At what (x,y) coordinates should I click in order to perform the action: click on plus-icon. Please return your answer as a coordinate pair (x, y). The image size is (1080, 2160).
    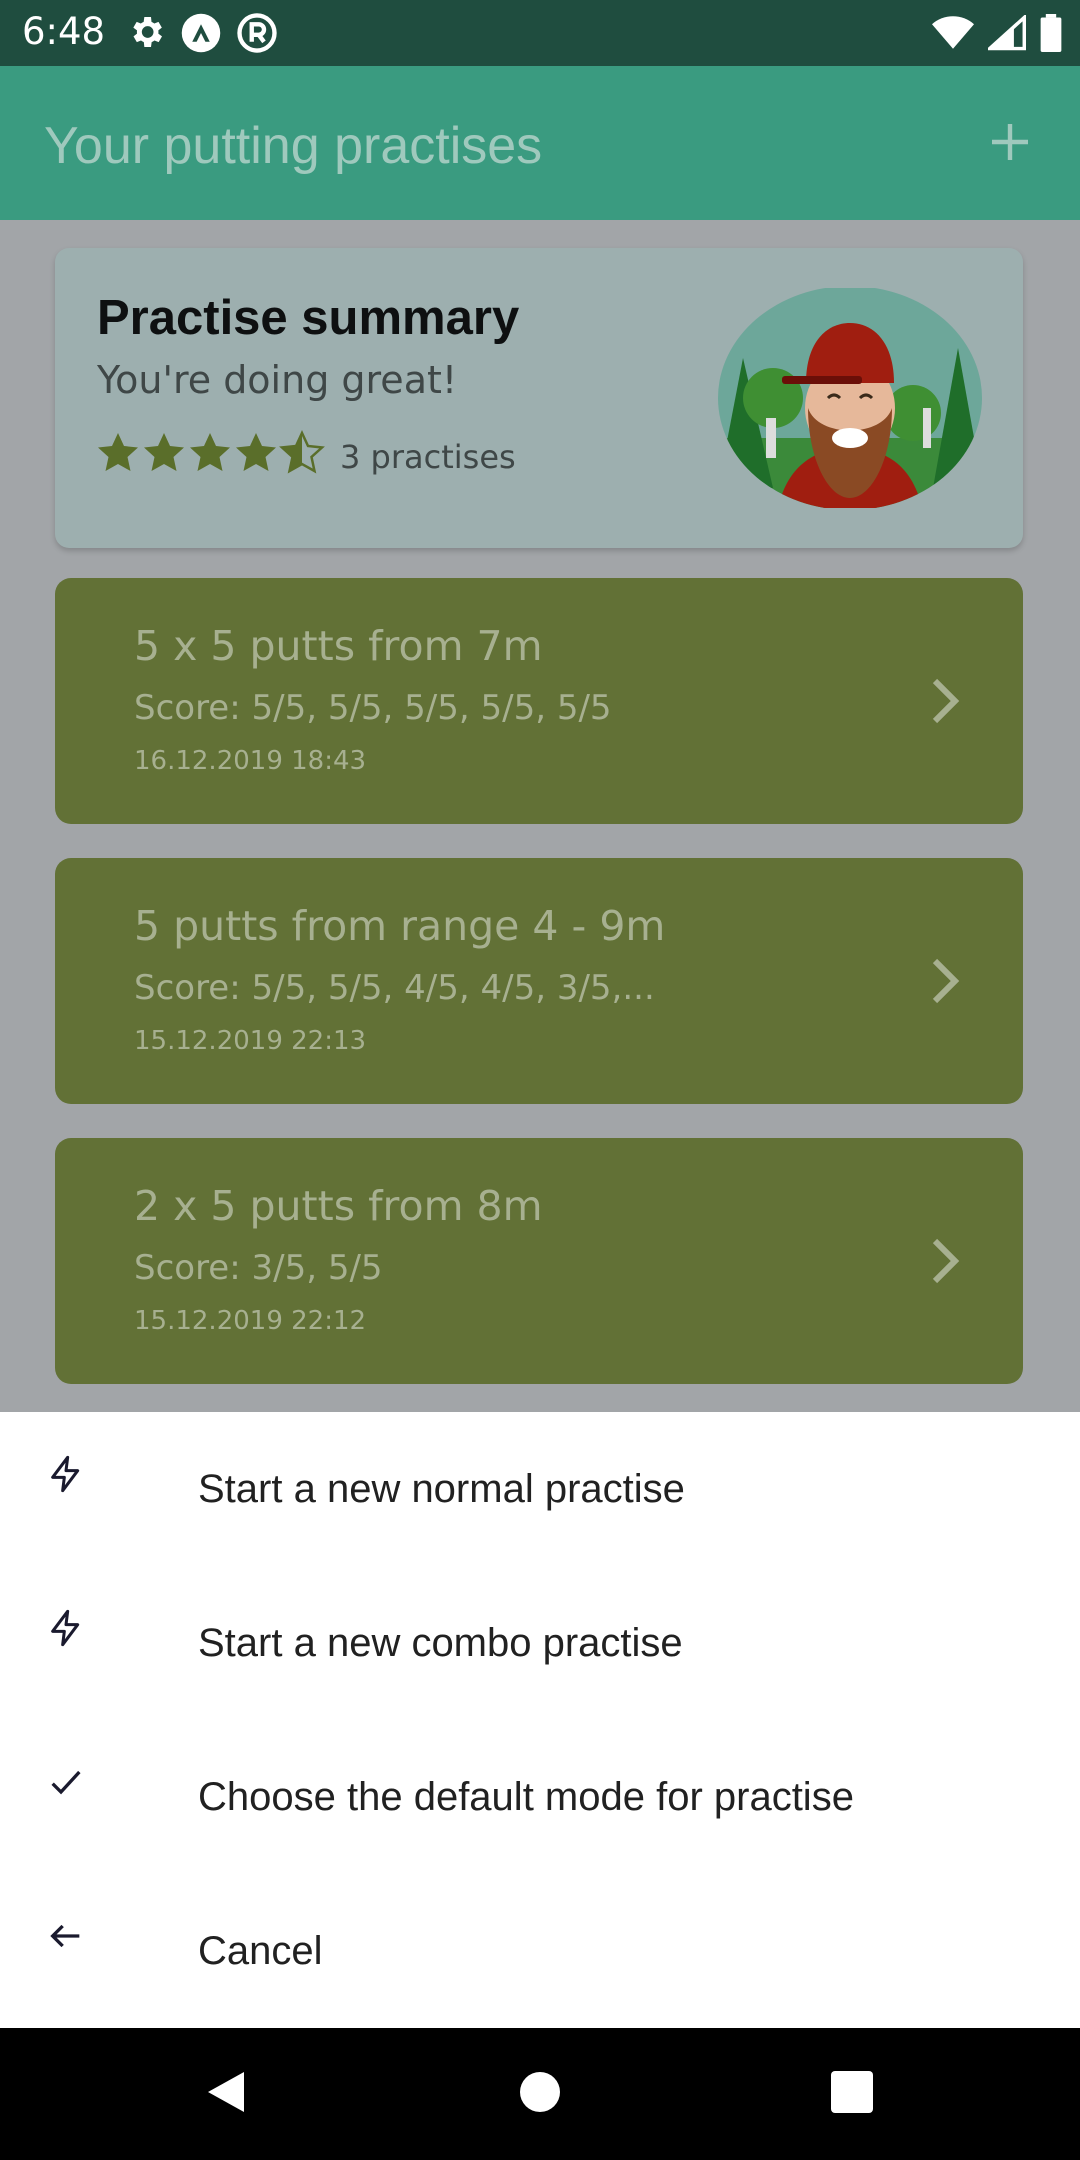
    Looking at the image, I should click on (1010, 144).